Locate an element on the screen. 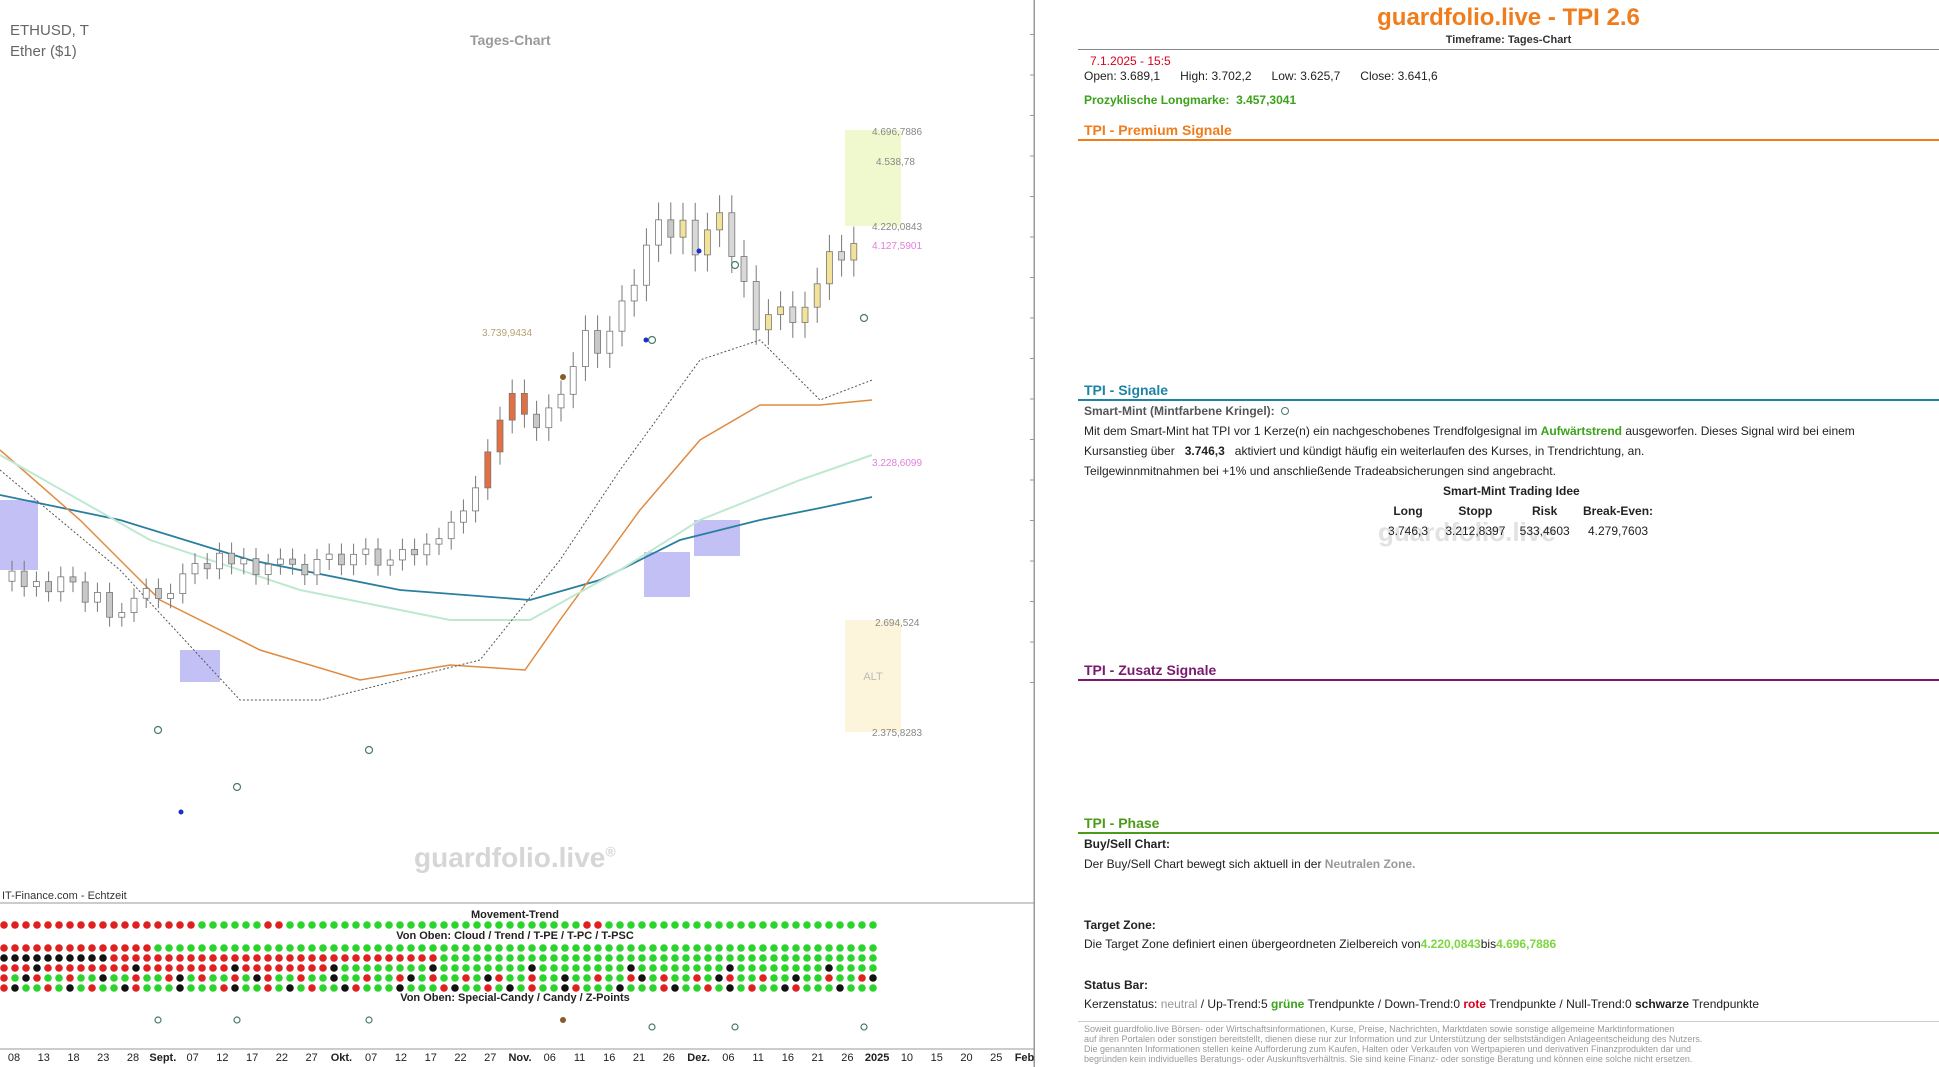  date-label: 07 is located at coordinates (192, 1058).